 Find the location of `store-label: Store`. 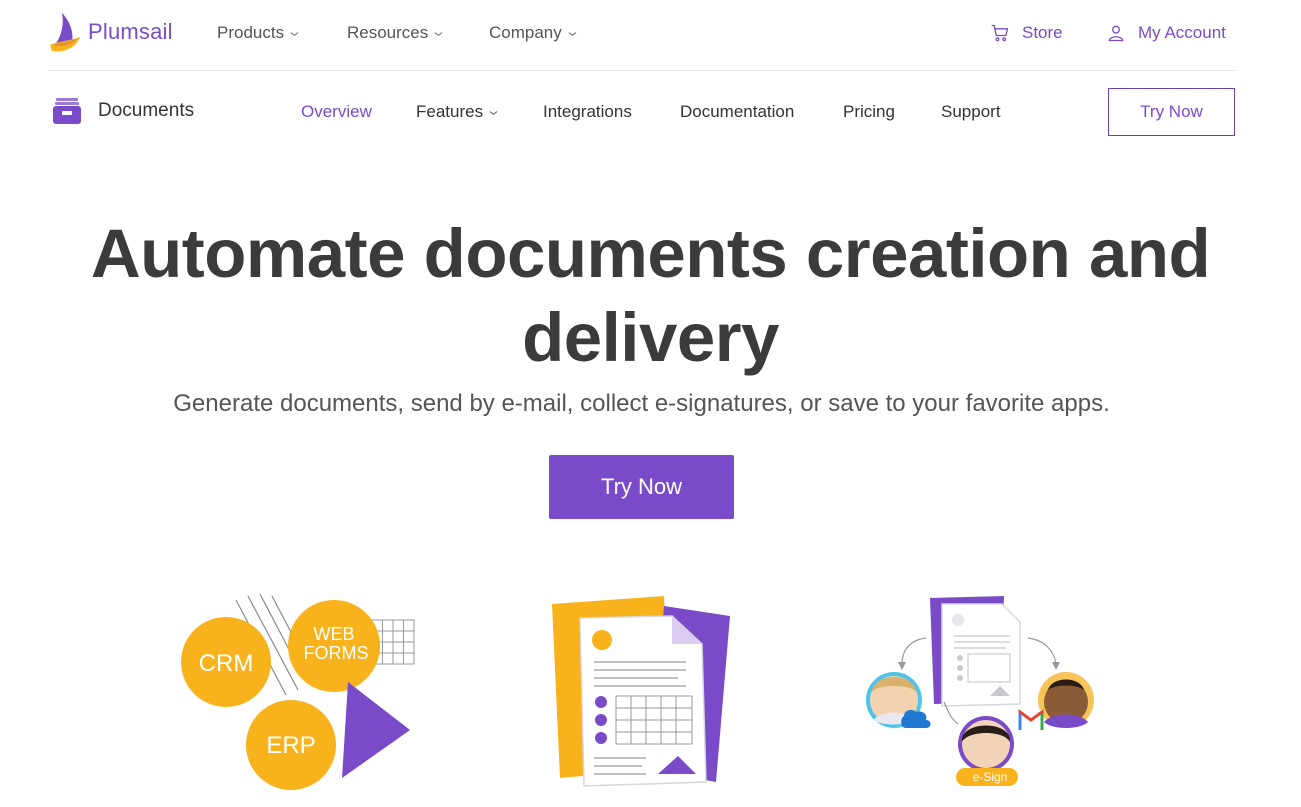

store-label: Store is located at coordinates (1042, 32).